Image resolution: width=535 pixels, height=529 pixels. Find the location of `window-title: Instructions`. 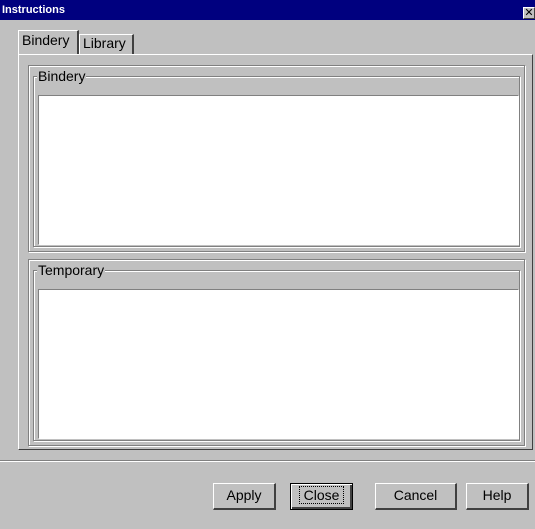

window-title: Instructions is located at coordinates (33, 10).